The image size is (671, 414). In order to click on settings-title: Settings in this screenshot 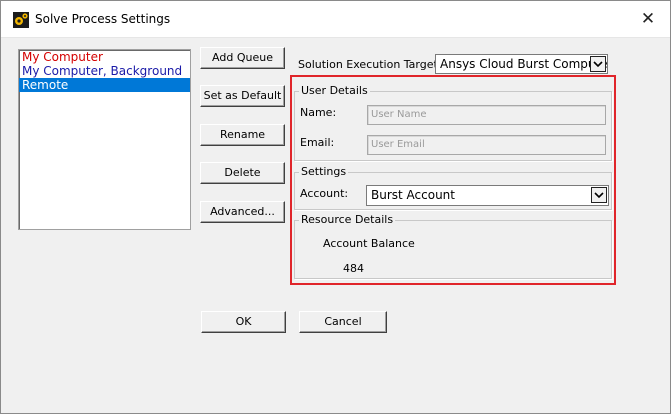, I will do `click(324, 172)`.